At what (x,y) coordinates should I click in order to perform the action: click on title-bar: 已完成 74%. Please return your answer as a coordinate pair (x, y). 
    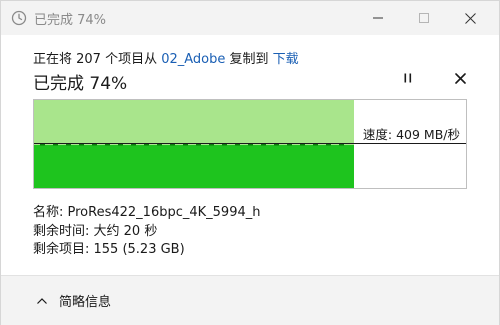
    Looking at the image, I should click on (250, 18).